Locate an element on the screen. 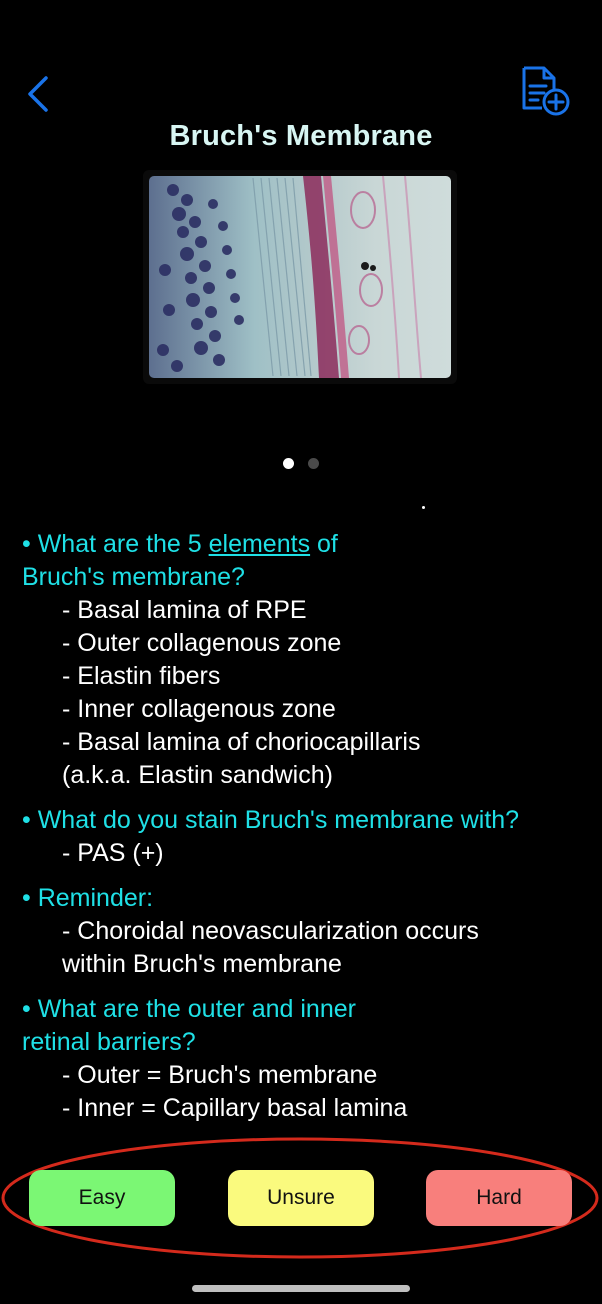 The image size is (602, 1304). document-plus-icon is located at coordinates (546, 91).